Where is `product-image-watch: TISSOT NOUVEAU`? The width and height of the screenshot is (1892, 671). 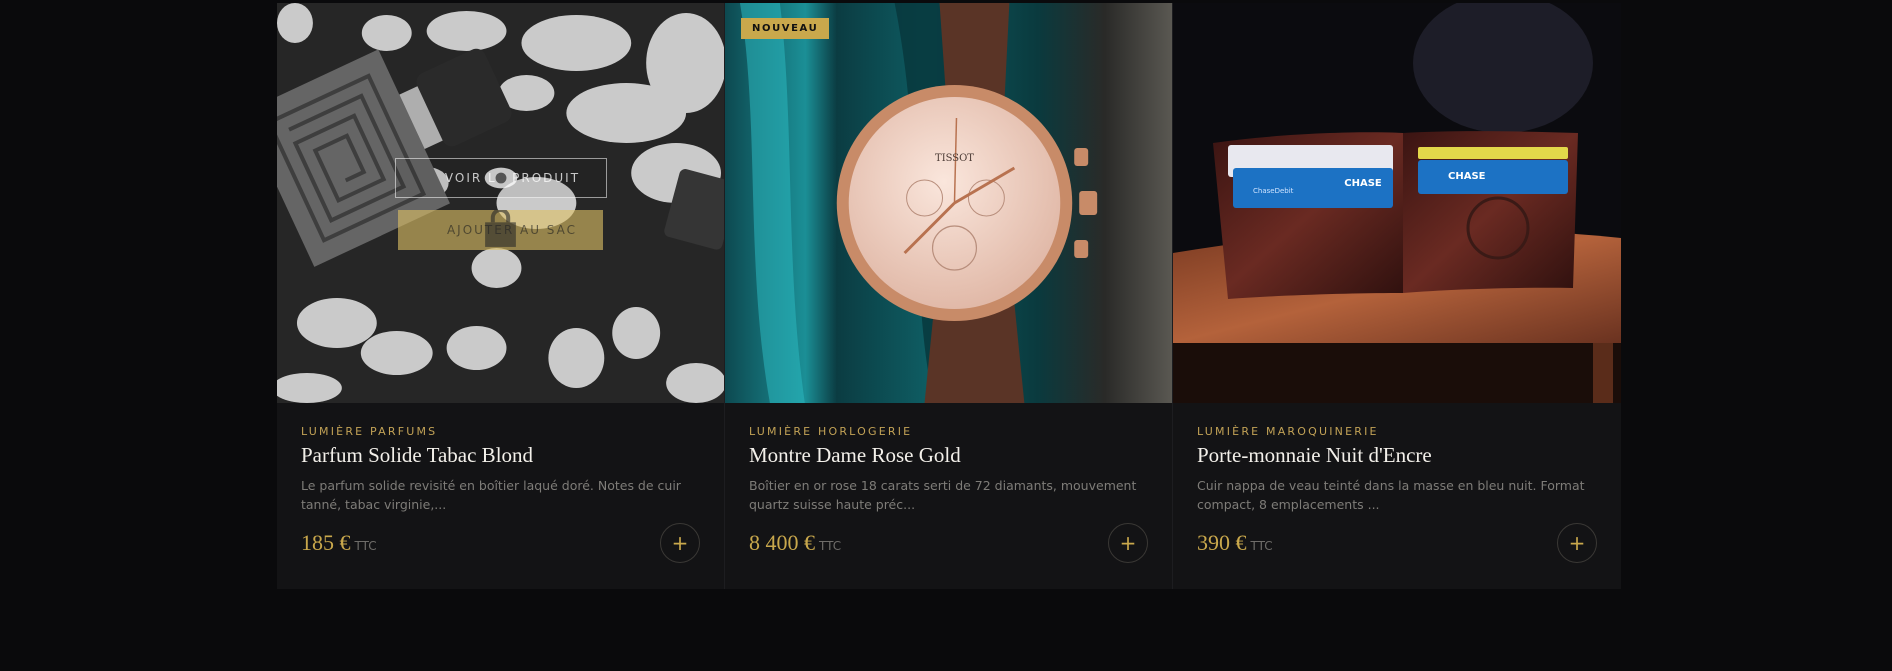 product-image-watch: TISSOT NOUVEAU is located at coordinates (948, 203).